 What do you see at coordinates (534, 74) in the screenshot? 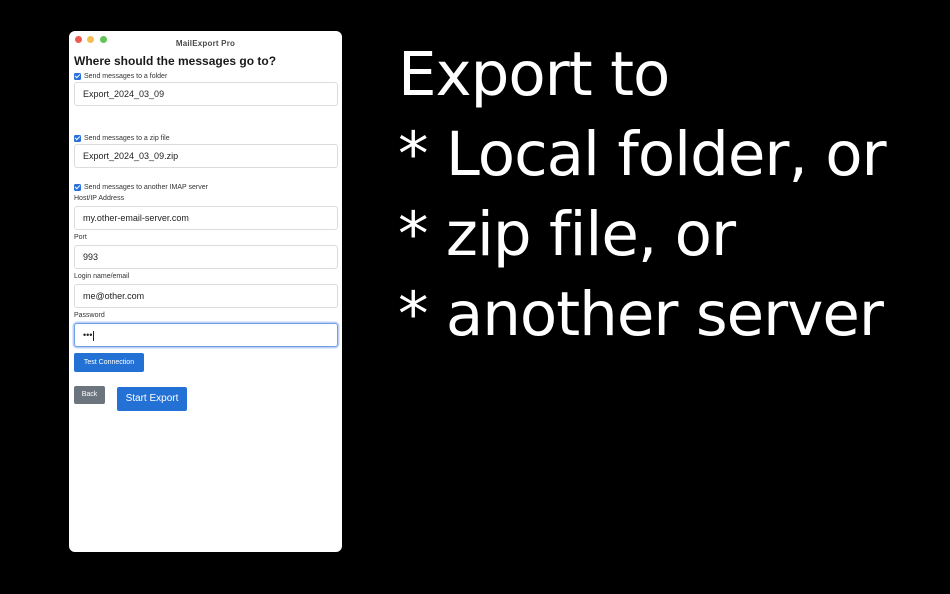
I see `promo-line: Export to` at bounding box center [534, 74].